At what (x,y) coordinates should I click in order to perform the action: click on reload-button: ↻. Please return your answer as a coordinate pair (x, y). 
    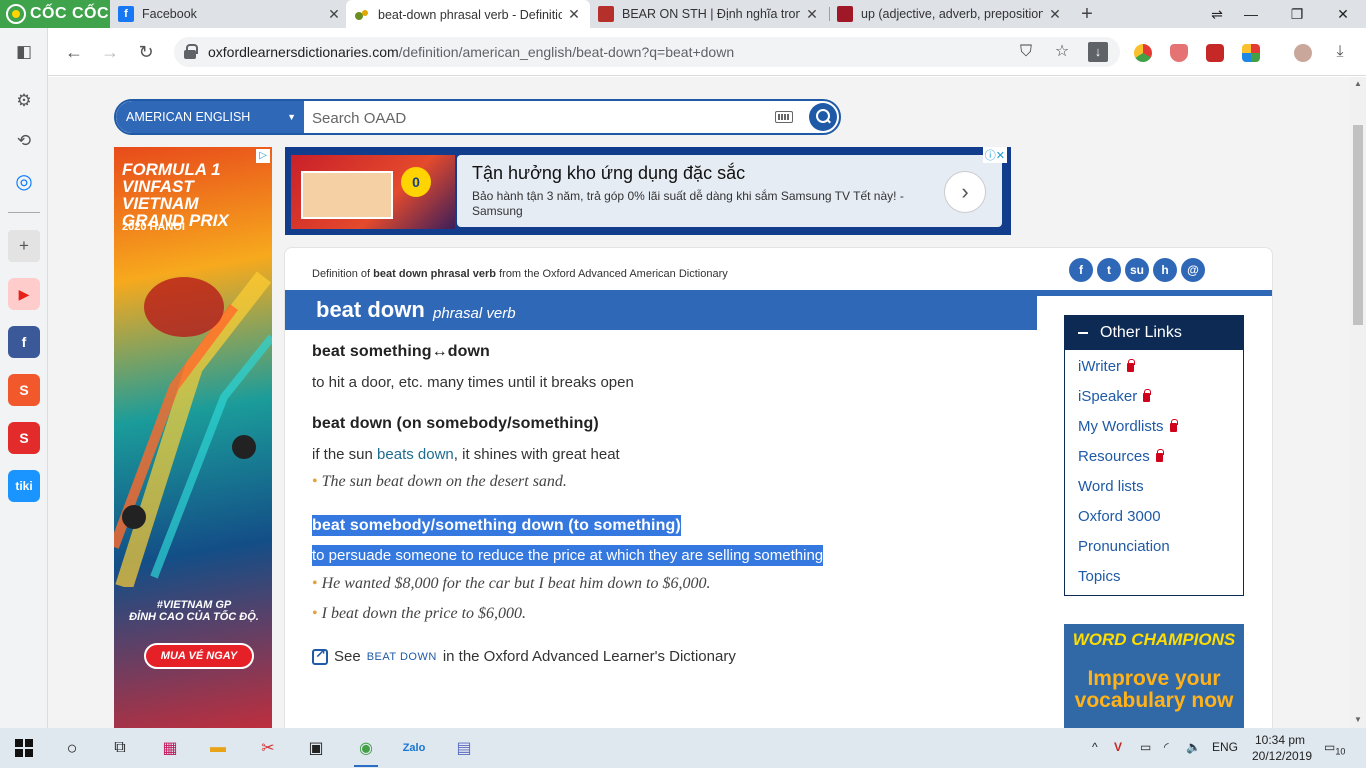
    Looking at the image, I should click on (146, 52).